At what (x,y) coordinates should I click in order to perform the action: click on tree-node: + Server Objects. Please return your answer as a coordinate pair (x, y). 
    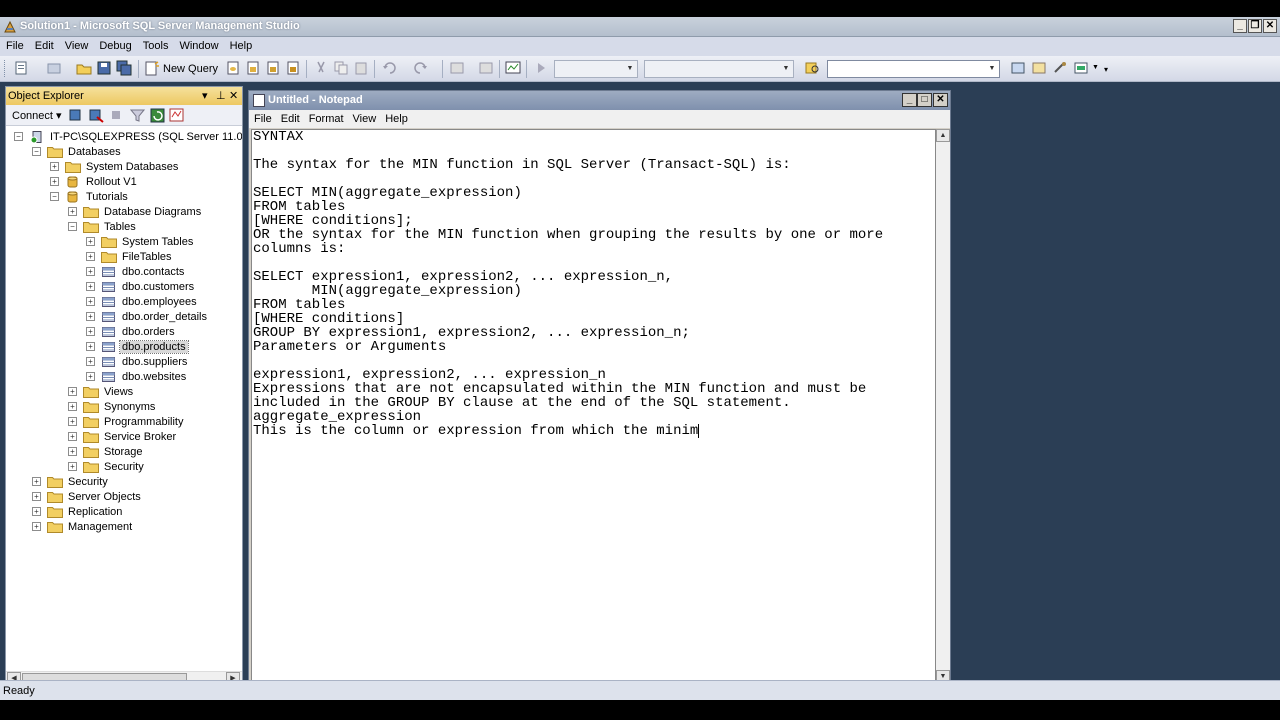
    Looking at the image, I should click on (87, 496).